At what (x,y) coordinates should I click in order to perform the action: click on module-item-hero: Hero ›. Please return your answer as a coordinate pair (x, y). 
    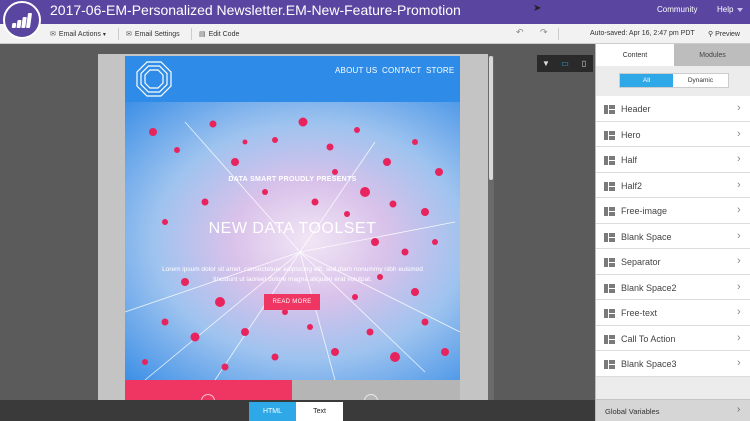
    Looking at the image, I should click on (673, 134).